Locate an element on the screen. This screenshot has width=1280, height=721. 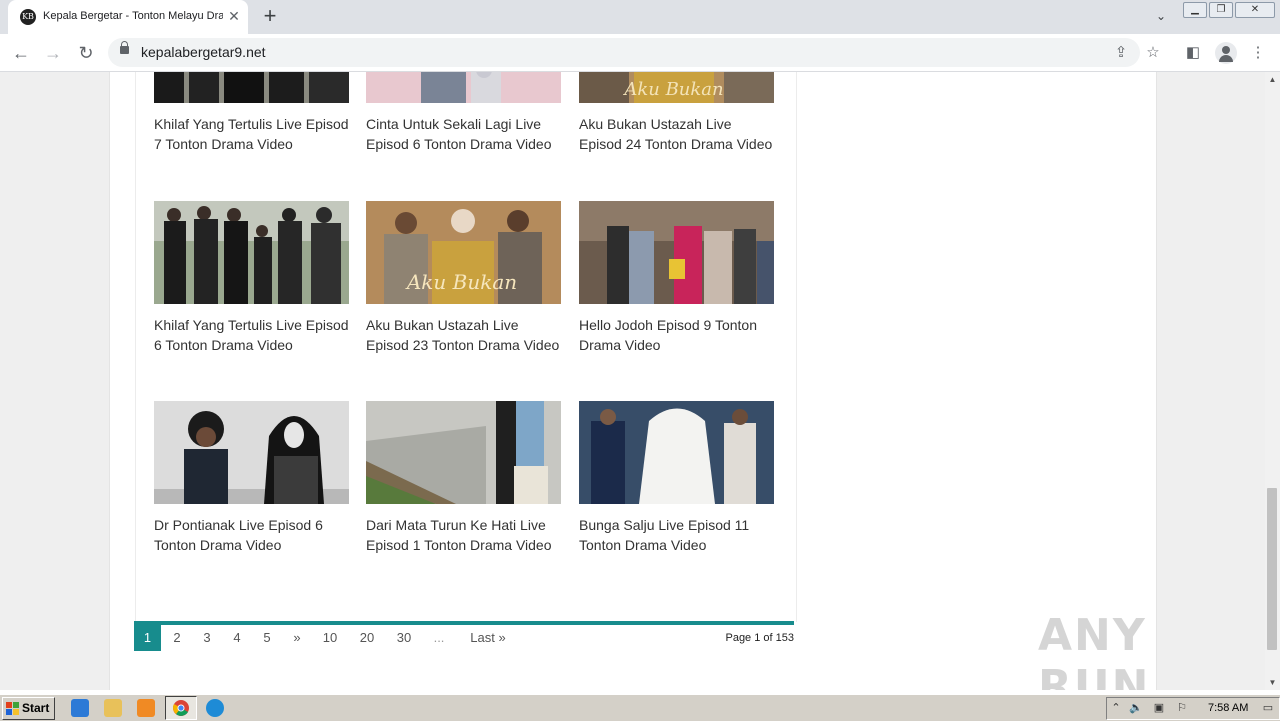
page-link-current: 1 is located at coordinates (147, 638).